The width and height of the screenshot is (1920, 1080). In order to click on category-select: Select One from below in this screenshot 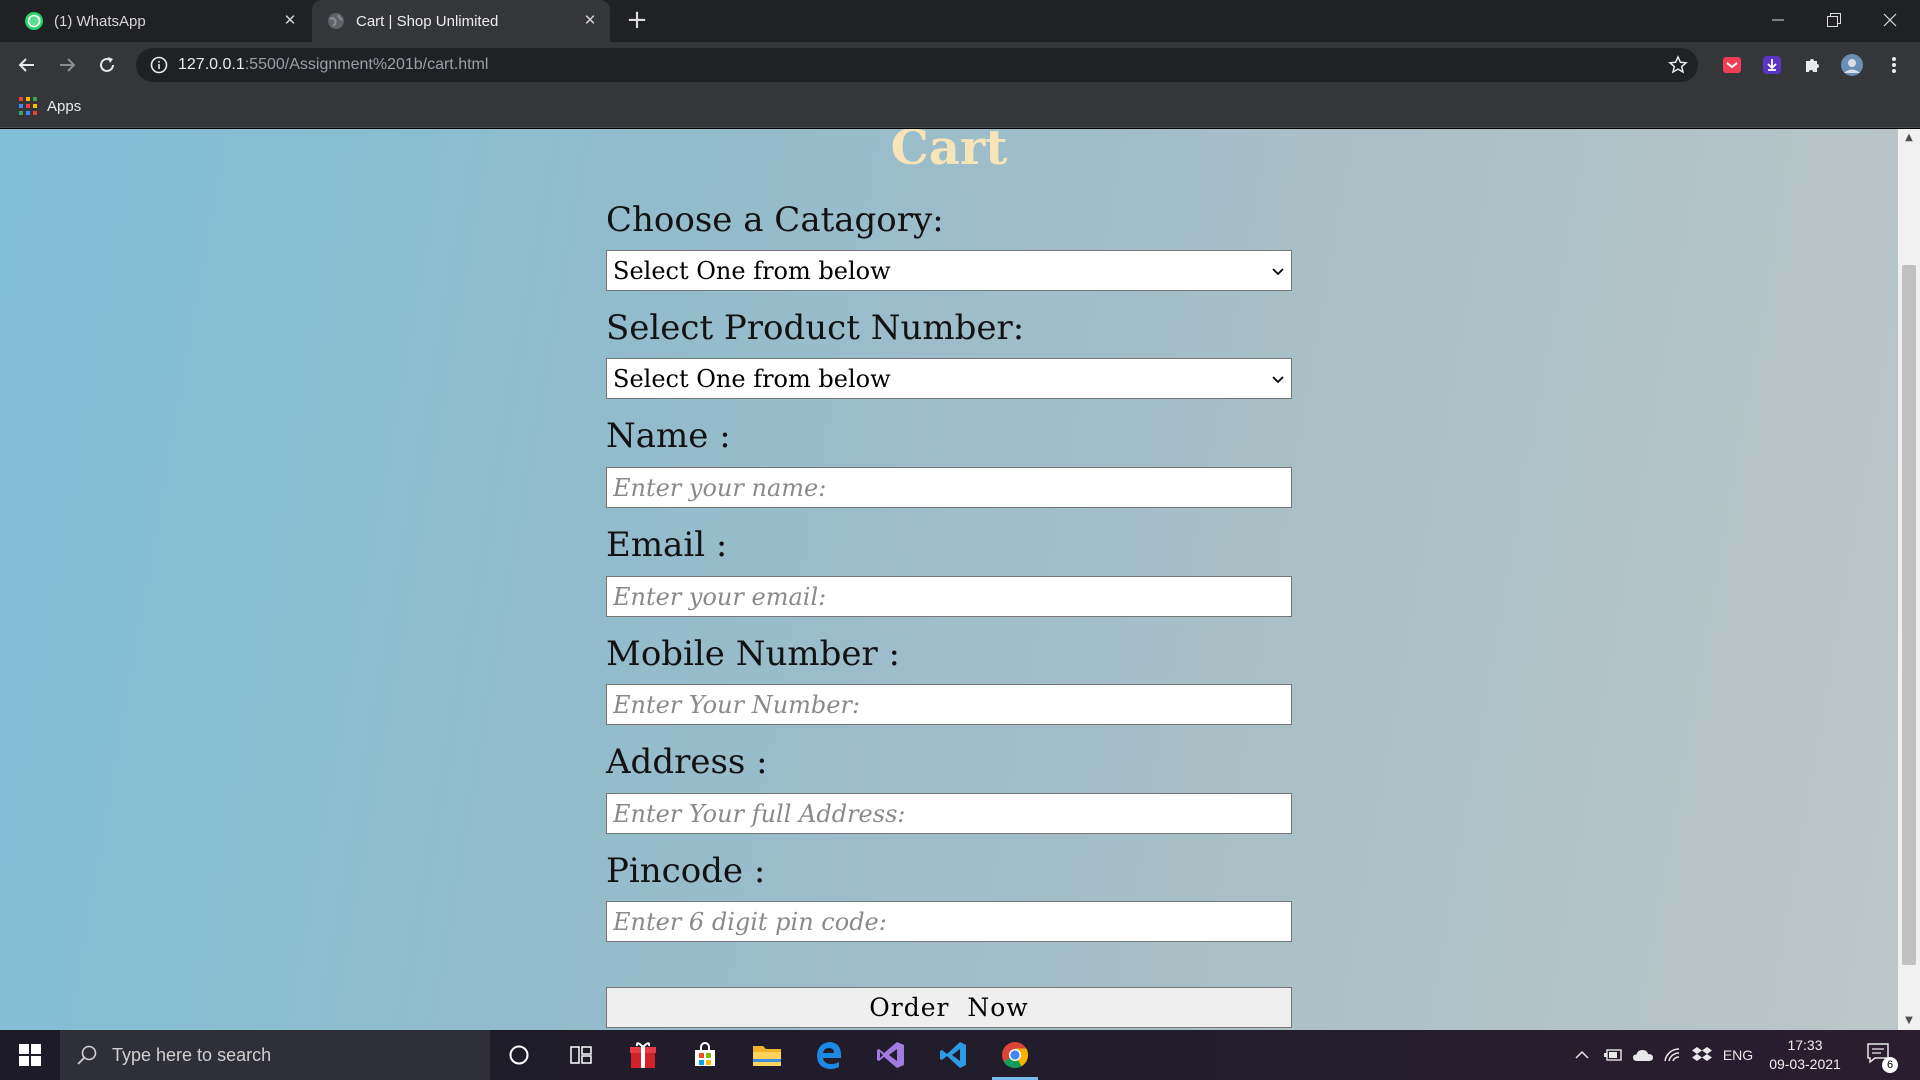, I will do `click(949, 270)`.